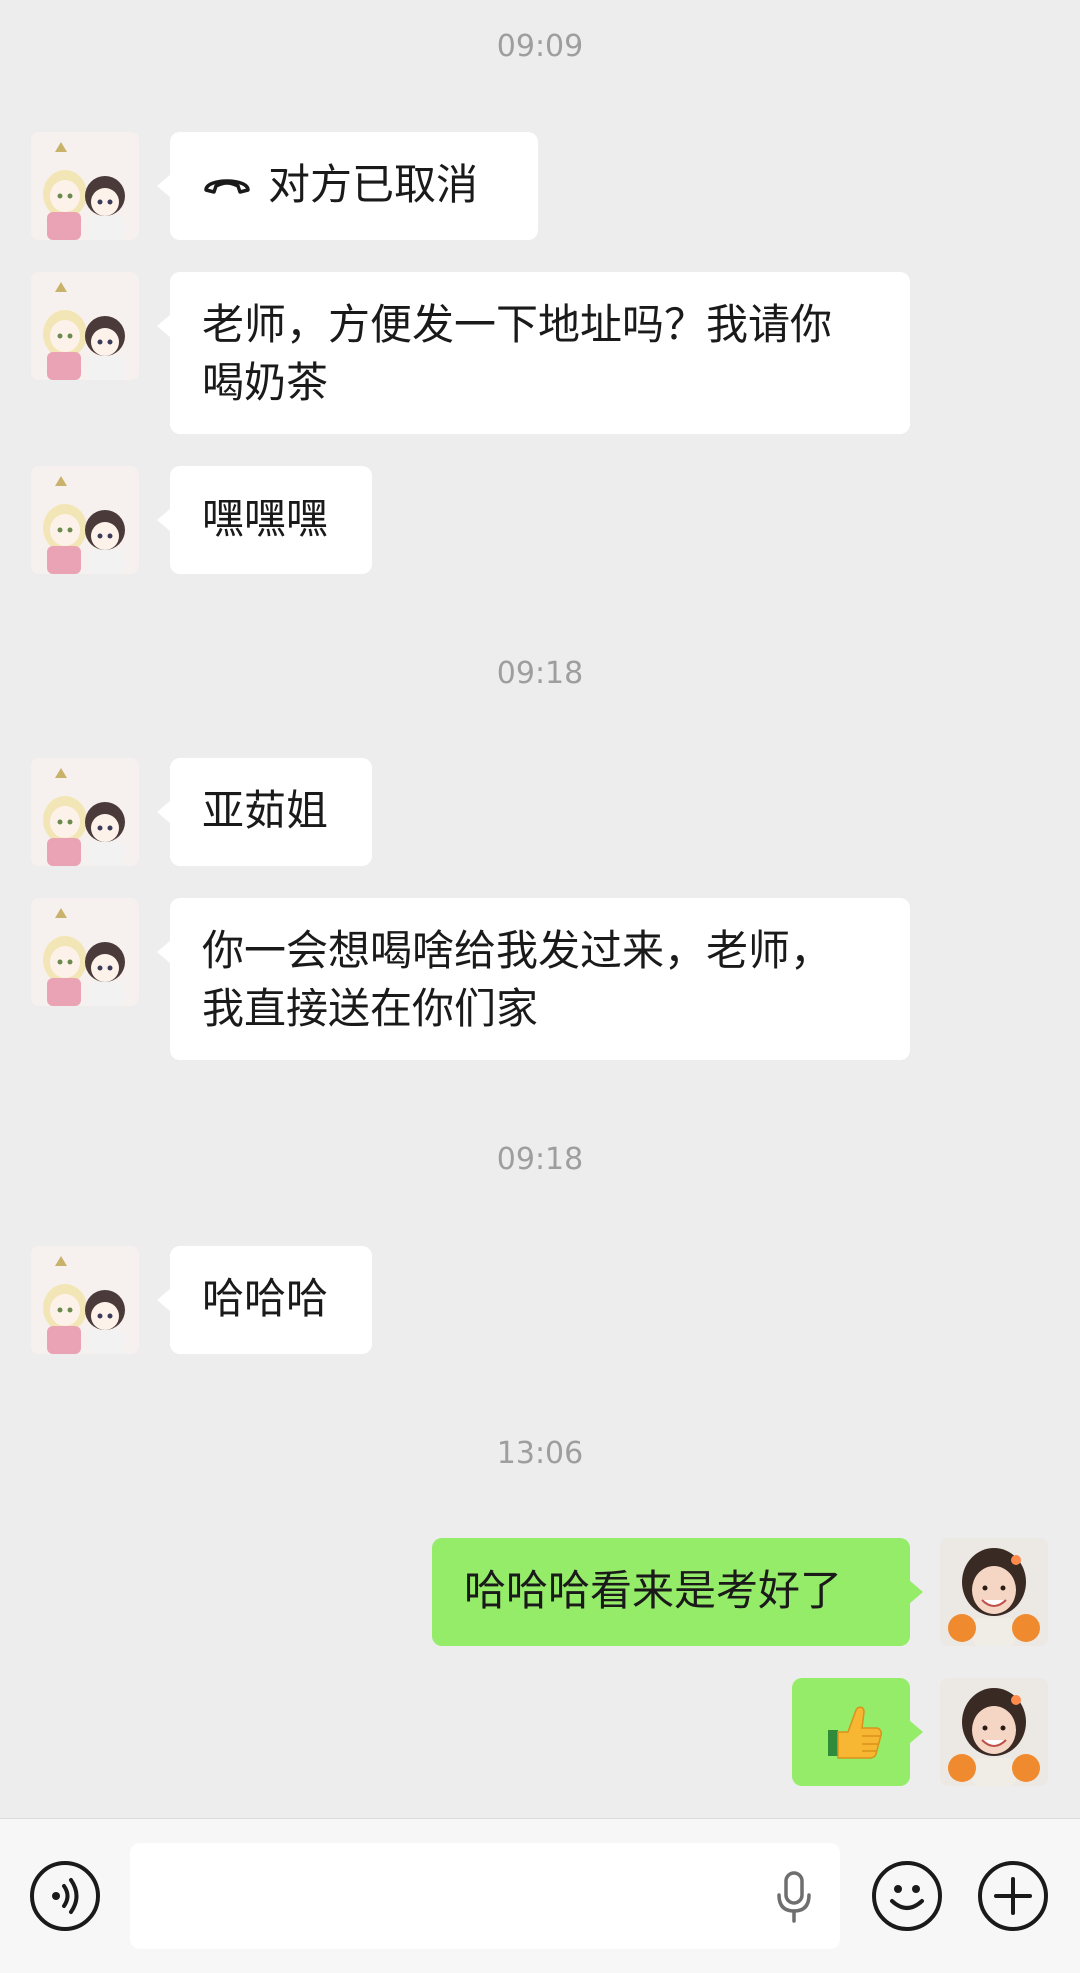 Image resolution: width=1080 pixels, height=1973 pixels. Describe the element at coordinates (533, 353) in the screenshot. I see `message-bubble: 老师，方便发一下地址吗？我请你 喝奶茶` at that location.